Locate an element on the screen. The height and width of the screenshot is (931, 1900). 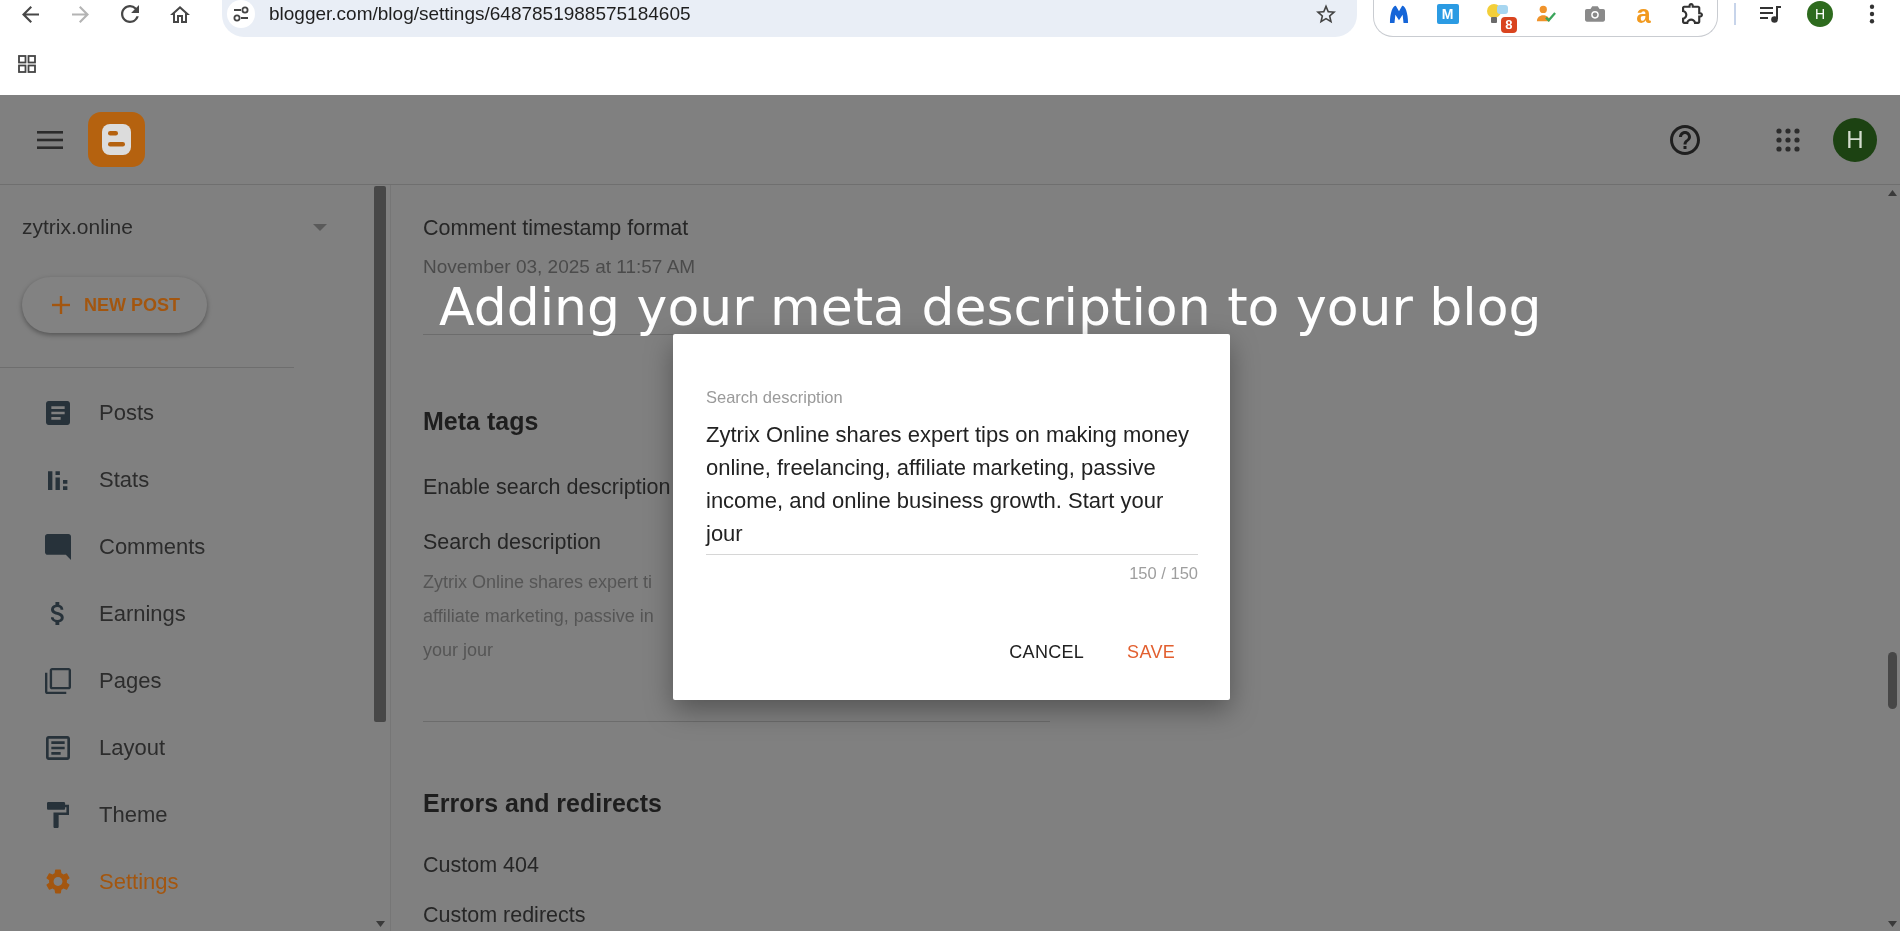
app-logo-icon is located at coordinates (116, 139).